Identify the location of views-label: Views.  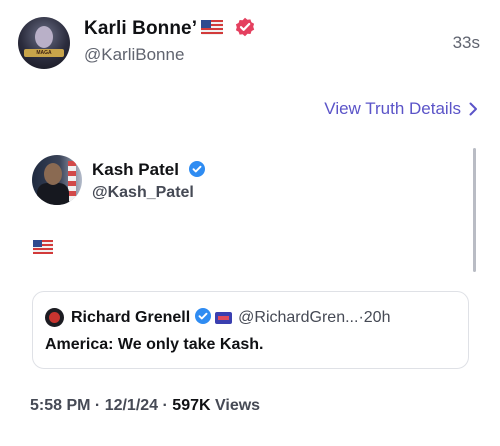
(235, 405).